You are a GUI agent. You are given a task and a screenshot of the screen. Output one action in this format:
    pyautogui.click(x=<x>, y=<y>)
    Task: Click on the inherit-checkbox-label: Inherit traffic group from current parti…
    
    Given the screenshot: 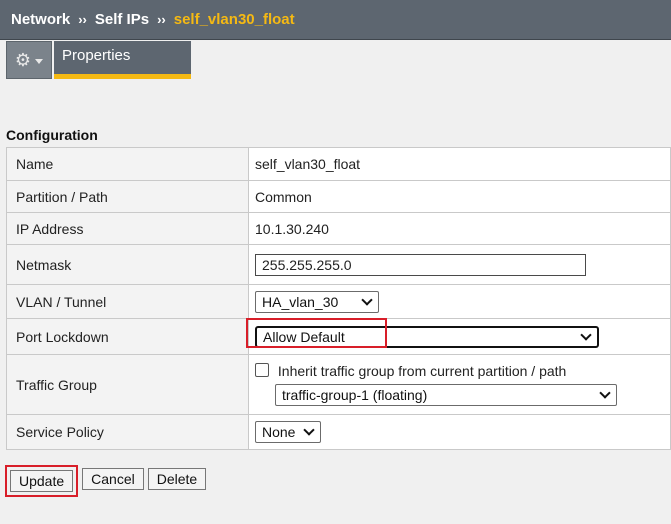 What is the action you would take?
    pyautogui.click(x=422, y=371)
    